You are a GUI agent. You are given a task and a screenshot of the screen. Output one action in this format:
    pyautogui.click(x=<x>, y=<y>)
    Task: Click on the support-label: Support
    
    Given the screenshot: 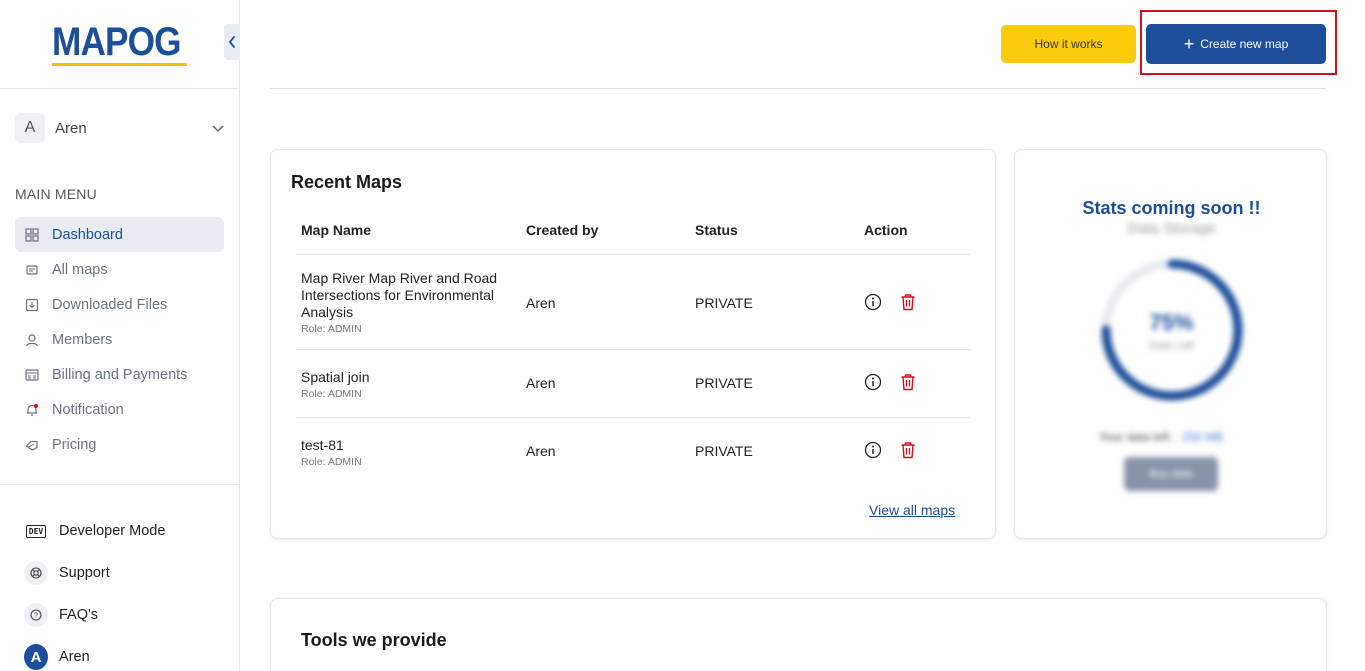 What is the action you would take?
    pyautogui.click(x=84, y=573)
    